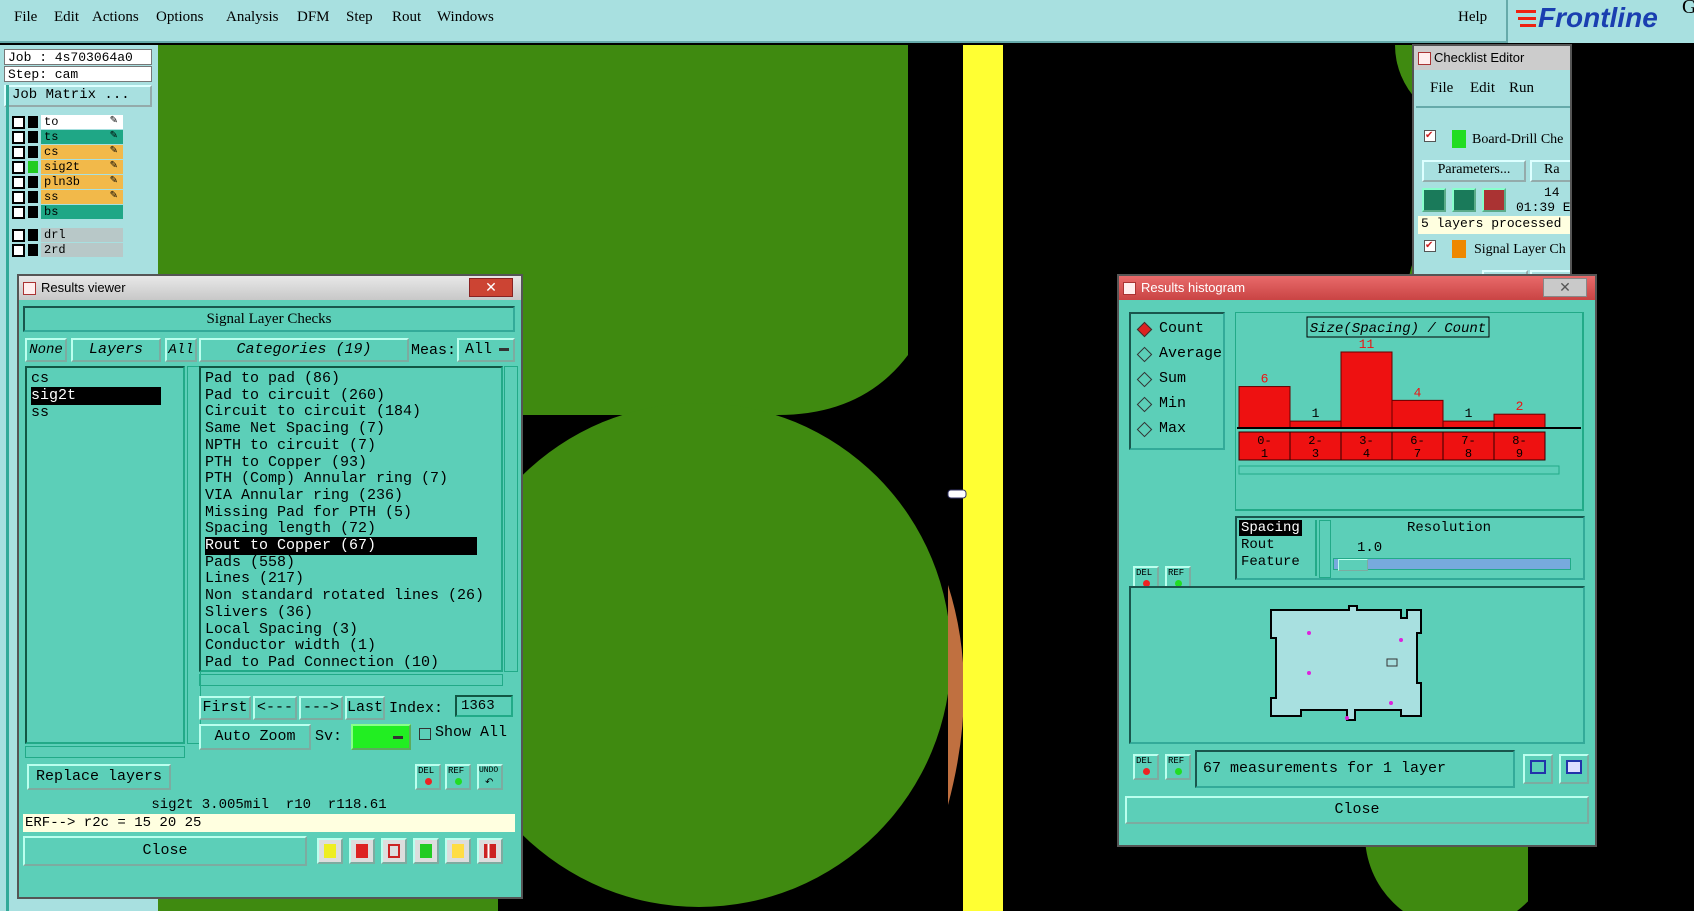 The width and height of the screenshot is (1694, 911). What do you see at coordinates (1550, 171) in the screenshot?
I see `run-button: Ra` at bounding box center [1550, 171].